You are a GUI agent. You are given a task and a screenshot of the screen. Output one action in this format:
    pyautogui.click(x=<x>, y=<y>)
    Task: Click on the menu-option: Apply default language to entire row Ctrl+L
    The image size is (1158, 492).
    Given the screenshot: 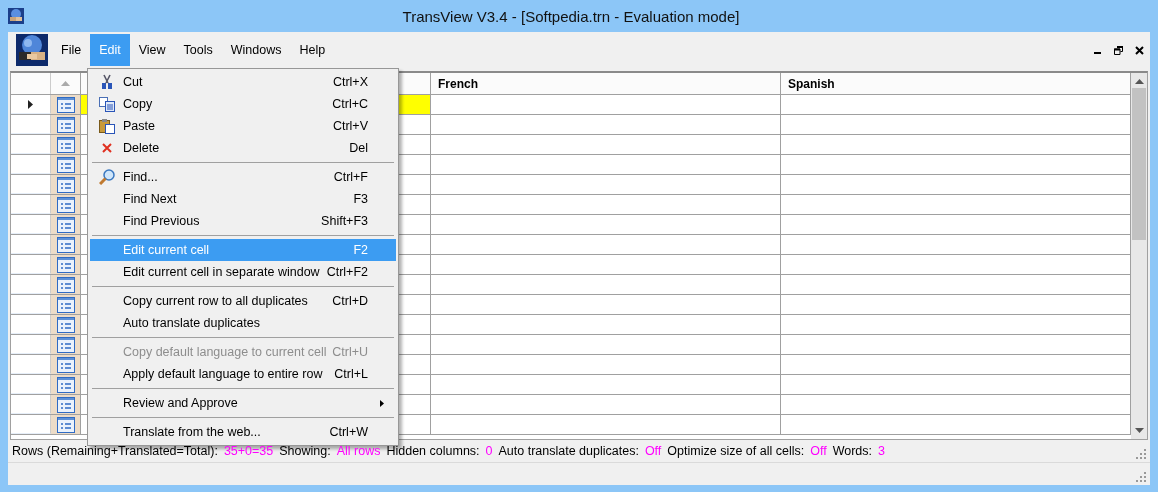 What is the action you would take?
    pyautogui.click(x=243, y=374)
    